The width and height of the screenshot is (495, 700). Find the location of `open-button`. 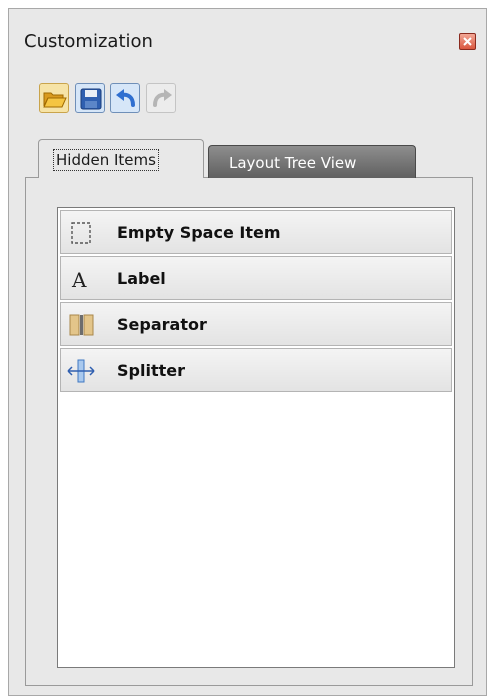

open-button is located at coordinates (54, 98).